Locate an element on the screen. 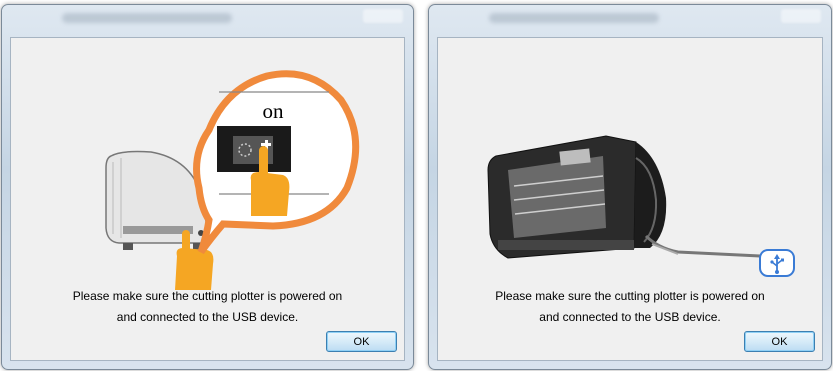 The image size is (833, 371). usb-cable is located at coordinates (702, 246).